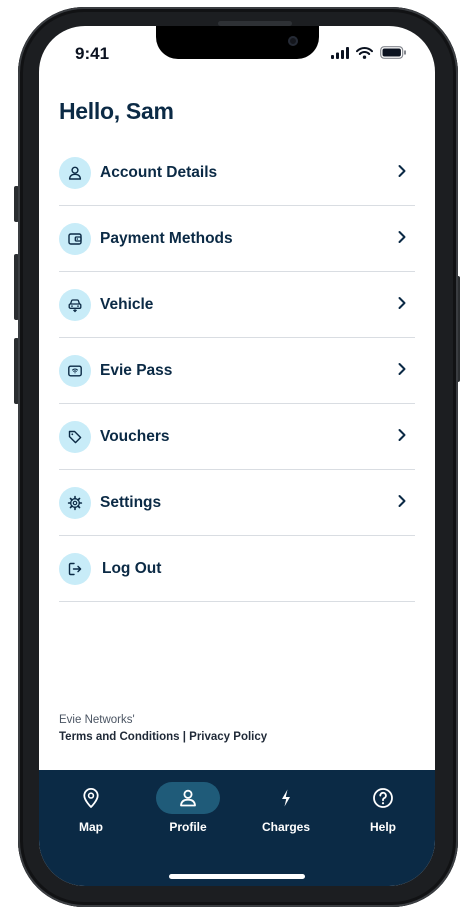 This screenshot has width=474, height=914. What do you see at coordinates (75, 238) in the screenshot?
I see `wallet-icon` at bounding box center [75, 238].